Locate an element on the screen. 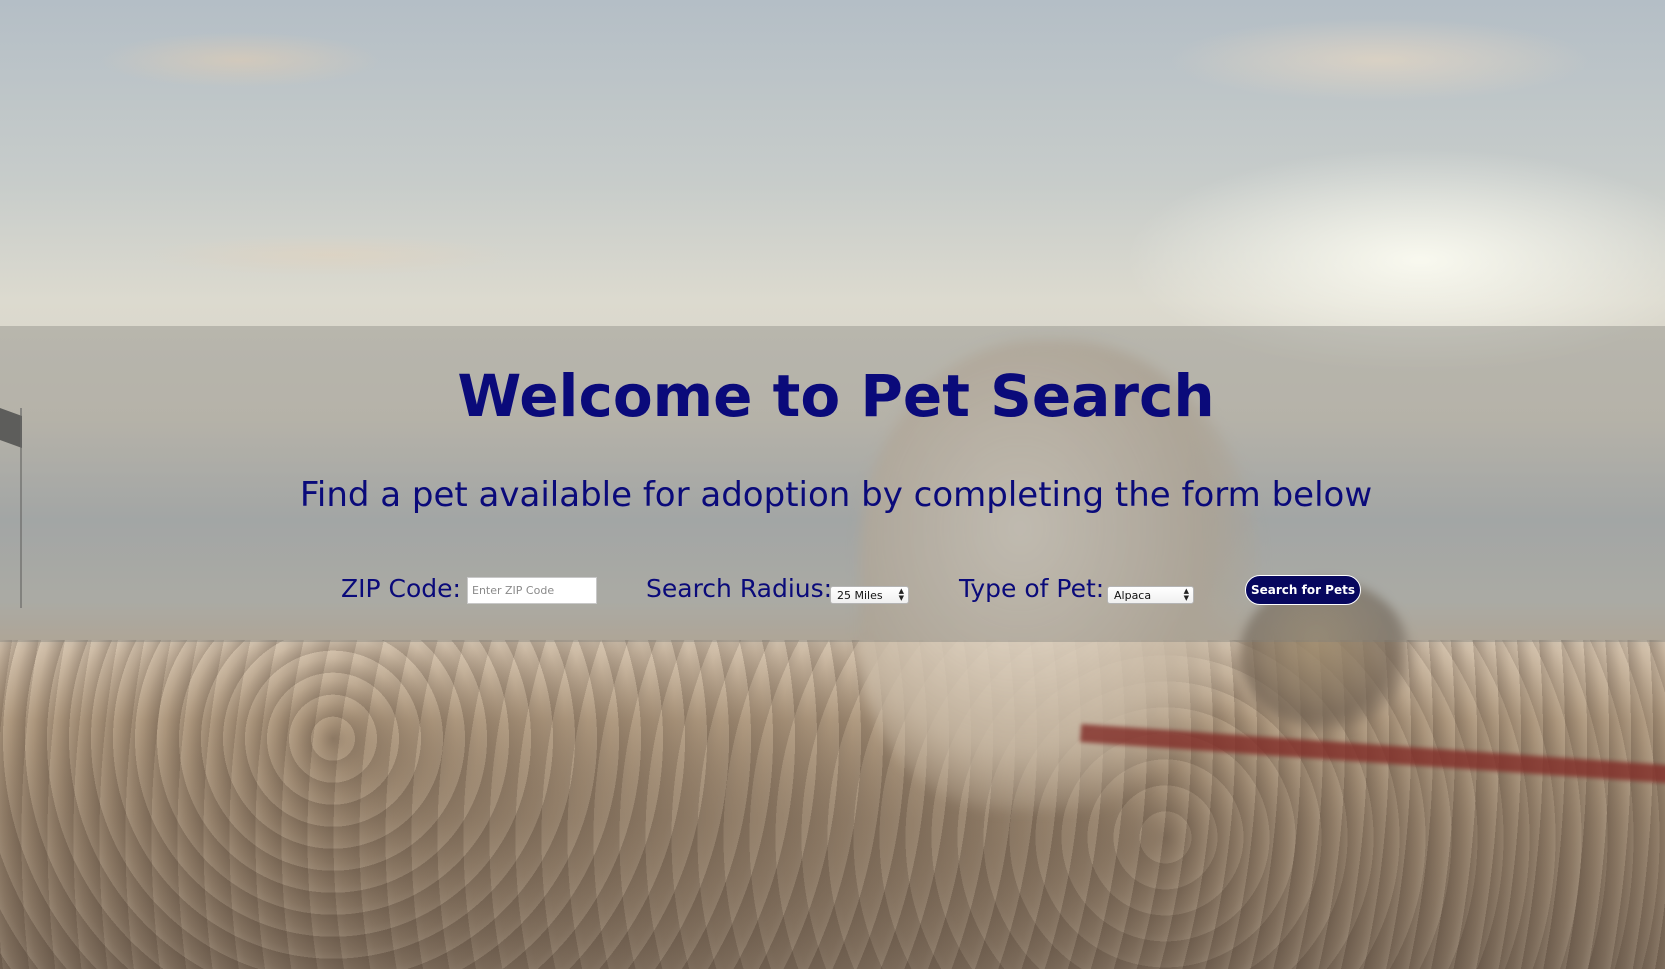 The image size is (1665, 969). search-for-pets-button: Search for Pets is located at coordinates (1303, 590).